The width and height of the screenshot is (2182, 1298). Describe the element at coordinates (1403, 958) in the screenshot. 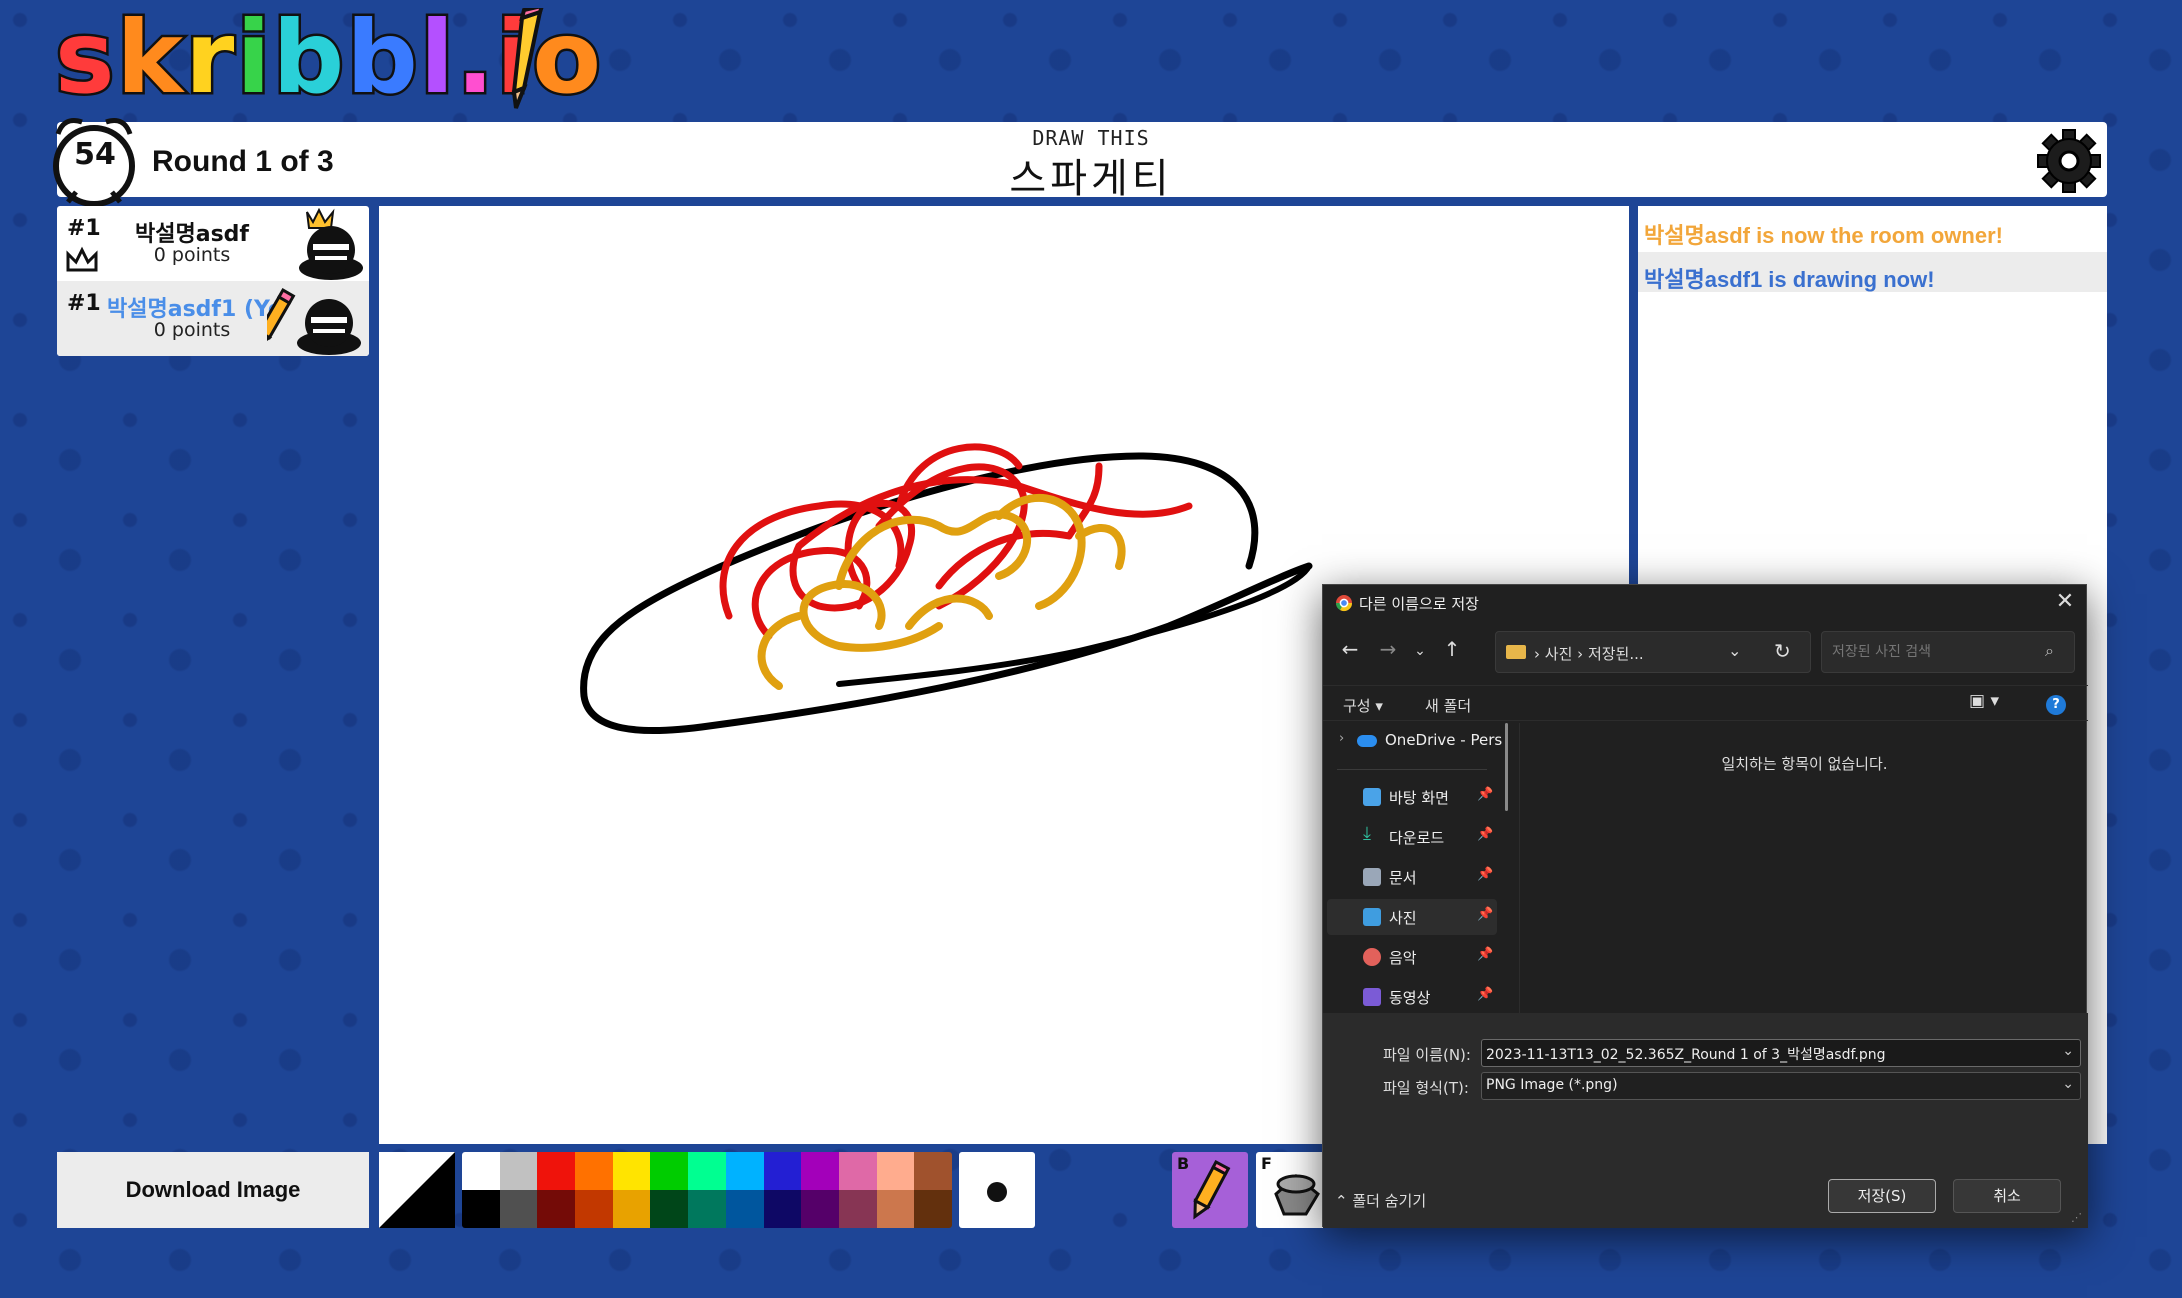

I see `nav-item-label: 음악` at that location.